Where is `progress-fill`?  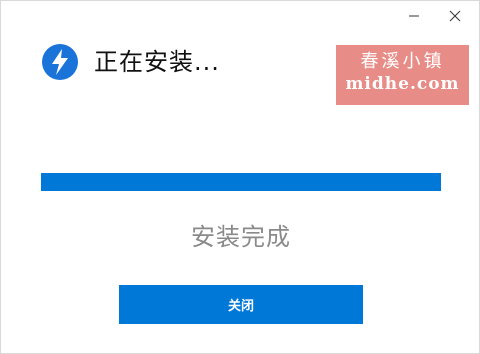
progress-fill is located at coordinates (241, 182).